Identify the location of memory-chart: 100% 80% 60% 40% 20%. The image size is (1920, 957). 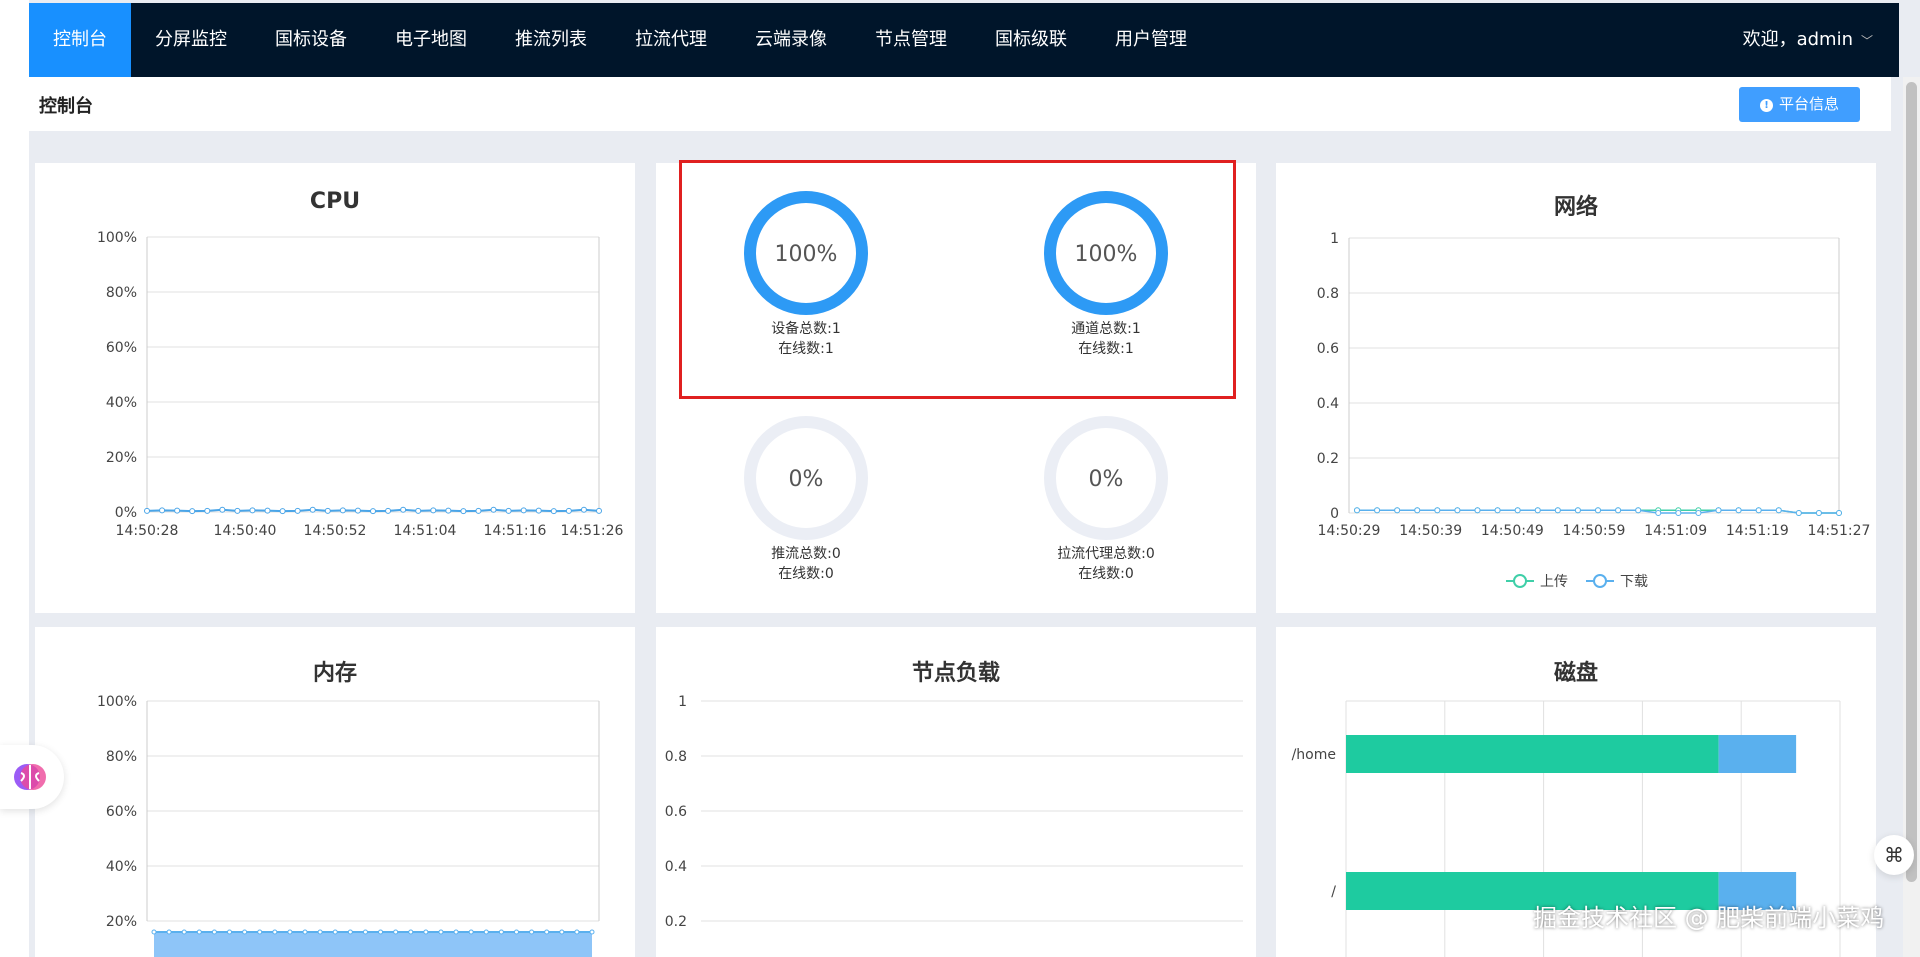
(348, 825).